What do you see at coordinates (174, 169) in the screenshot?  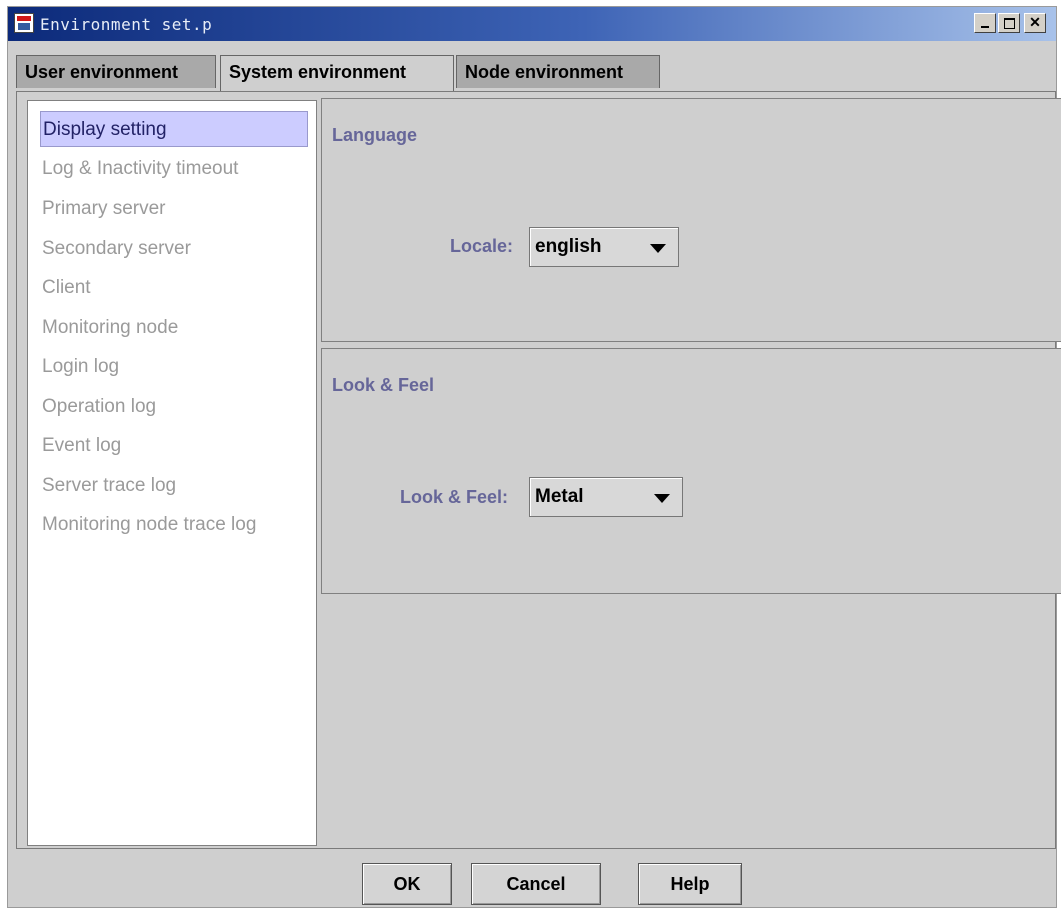 I see `sidebar-item-log-inactivity-timeout: Log & Inactivity timeout` at bounding box center [174, 169].